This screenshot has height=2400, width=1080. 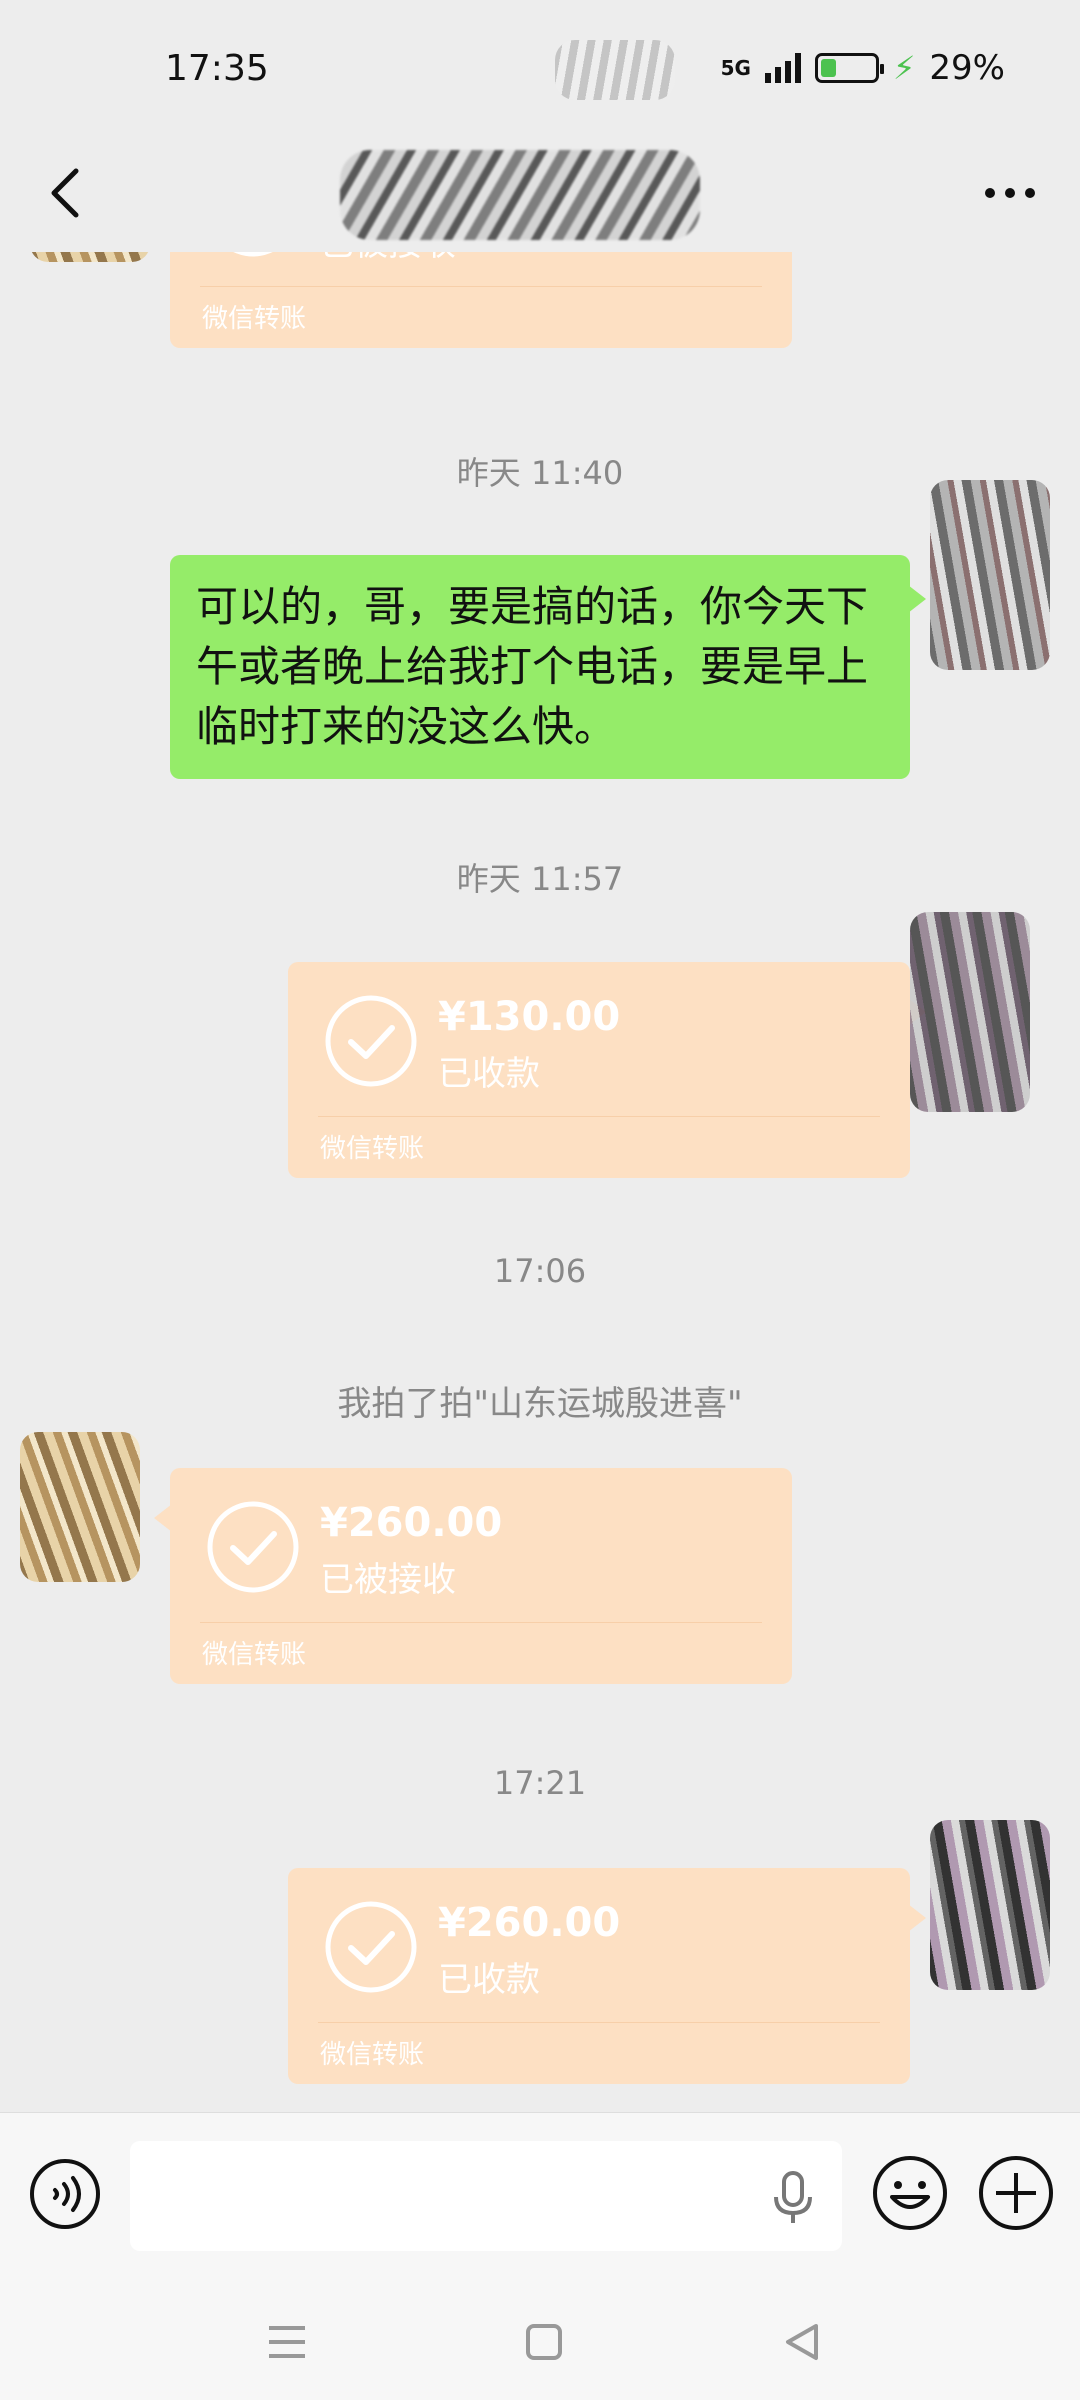 I want to click on transfer-card: ¥130.00 已收款 微信转账, so click(x=607, y=1070).